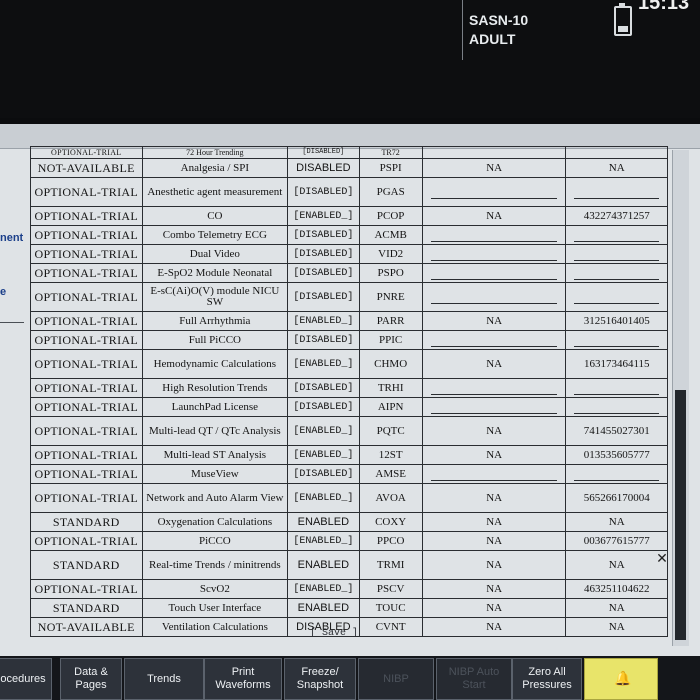 This screenshot has width=700, height=700. Describe the element at coordinates (616, 589) in the screenshot. I see `key-cell: 463251104622` at that location.